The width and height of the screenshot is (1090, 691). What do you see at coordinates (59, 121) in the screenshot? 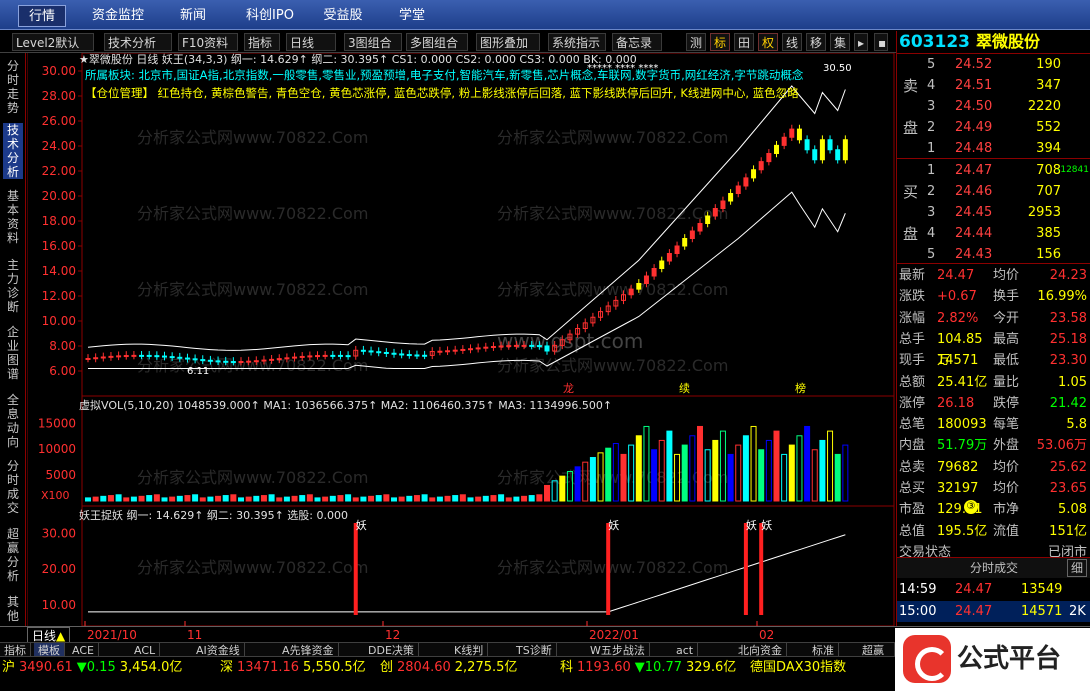
I see `price-axis-label: 26.00` at bounding box center [59, 121].